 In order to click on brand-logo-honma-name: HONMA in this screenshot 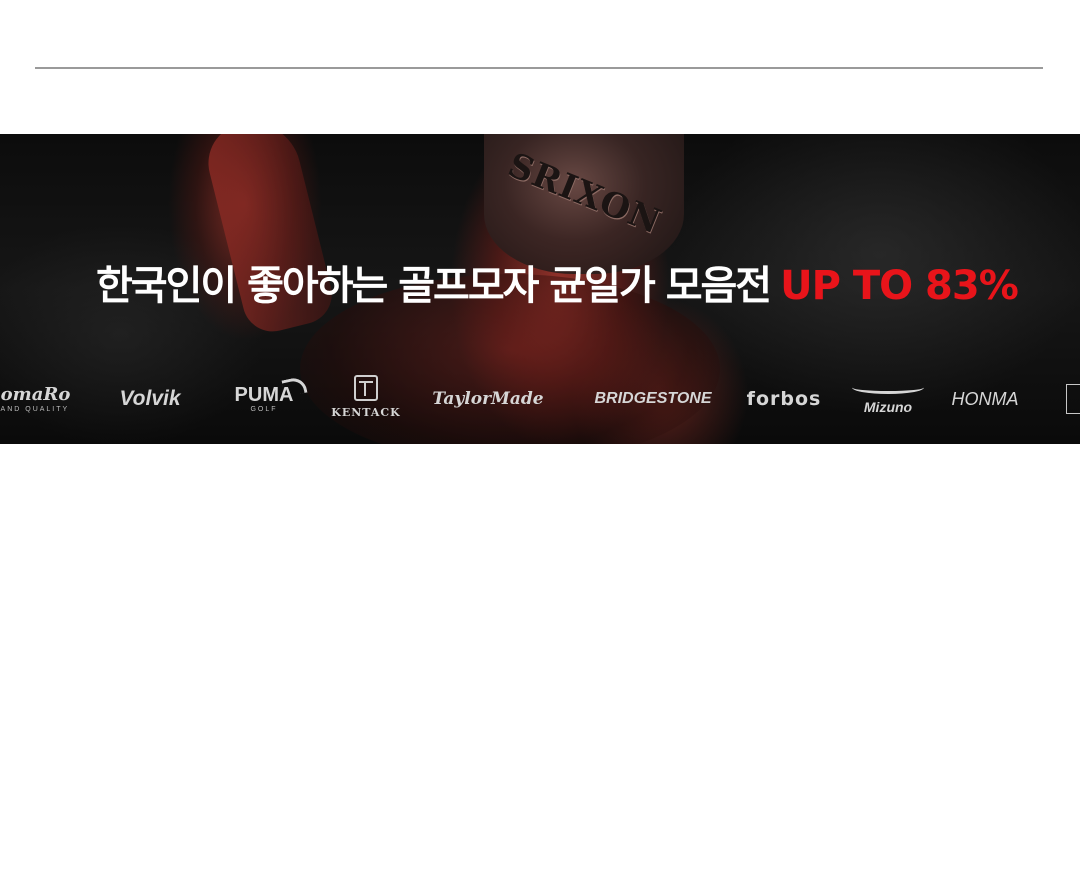, I will do `click(985, 399)`.